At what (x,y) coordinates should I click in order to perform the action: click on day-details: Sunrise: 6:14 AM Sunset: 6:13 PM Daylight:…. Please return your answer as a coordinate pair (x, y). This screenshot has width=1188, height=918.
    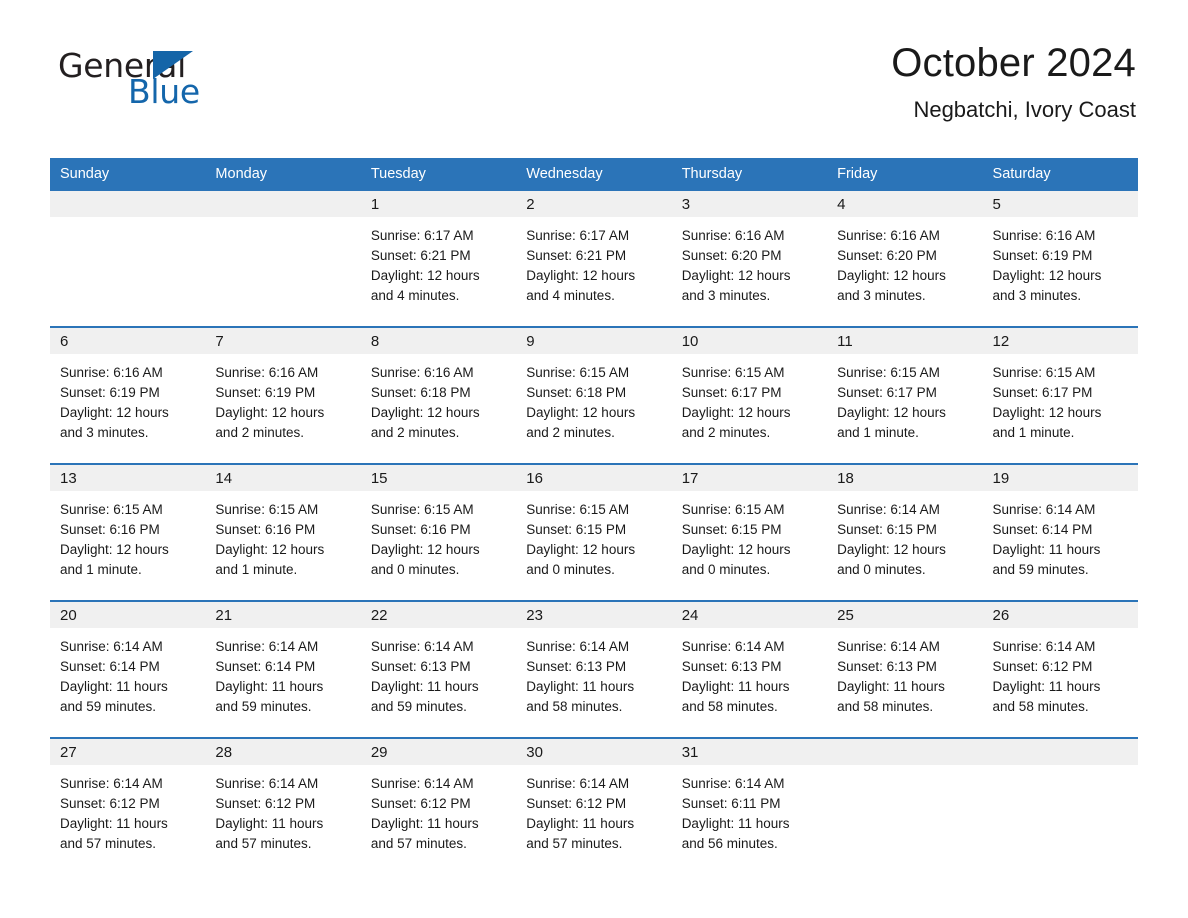
    Looking at the image, I should click on (904, 672).